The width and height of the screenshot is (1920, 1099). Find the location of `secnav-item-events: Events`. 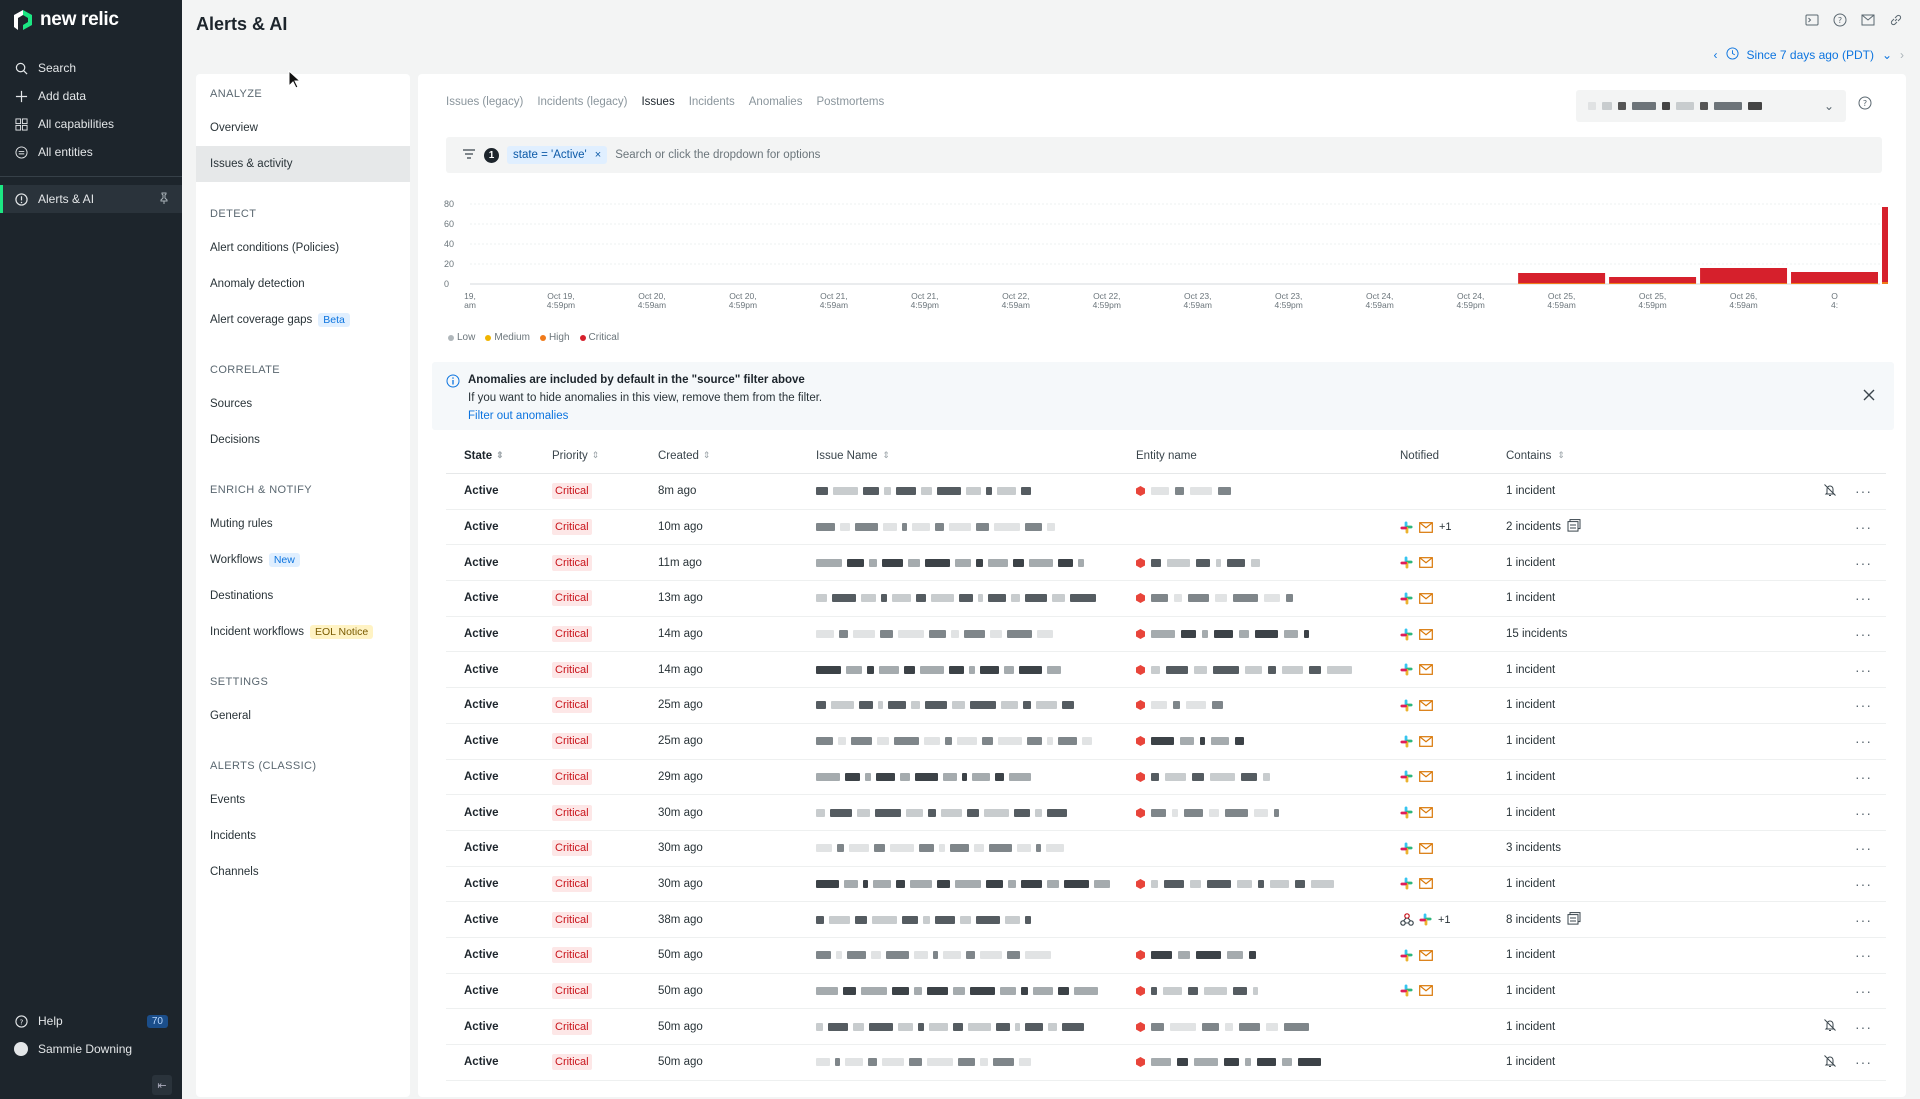

secnav-item-events: Events is located at coordinates (303, 800).